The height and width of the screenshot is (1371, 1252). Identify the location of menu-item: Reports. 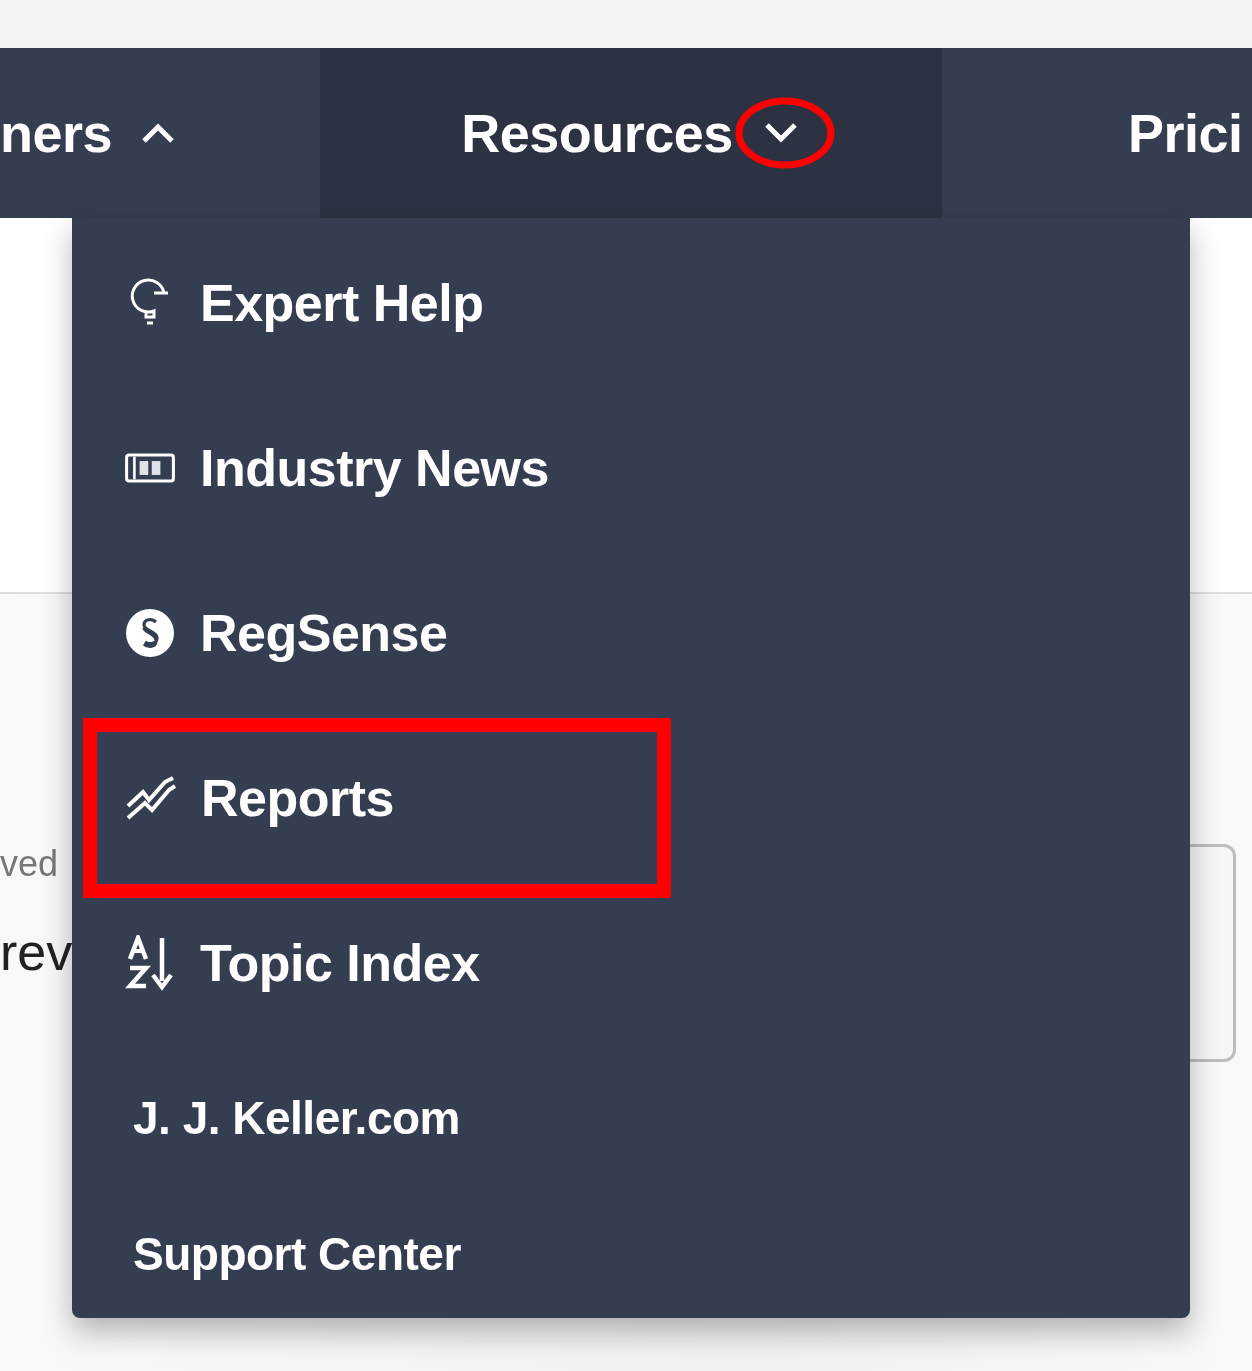
(259, 797).